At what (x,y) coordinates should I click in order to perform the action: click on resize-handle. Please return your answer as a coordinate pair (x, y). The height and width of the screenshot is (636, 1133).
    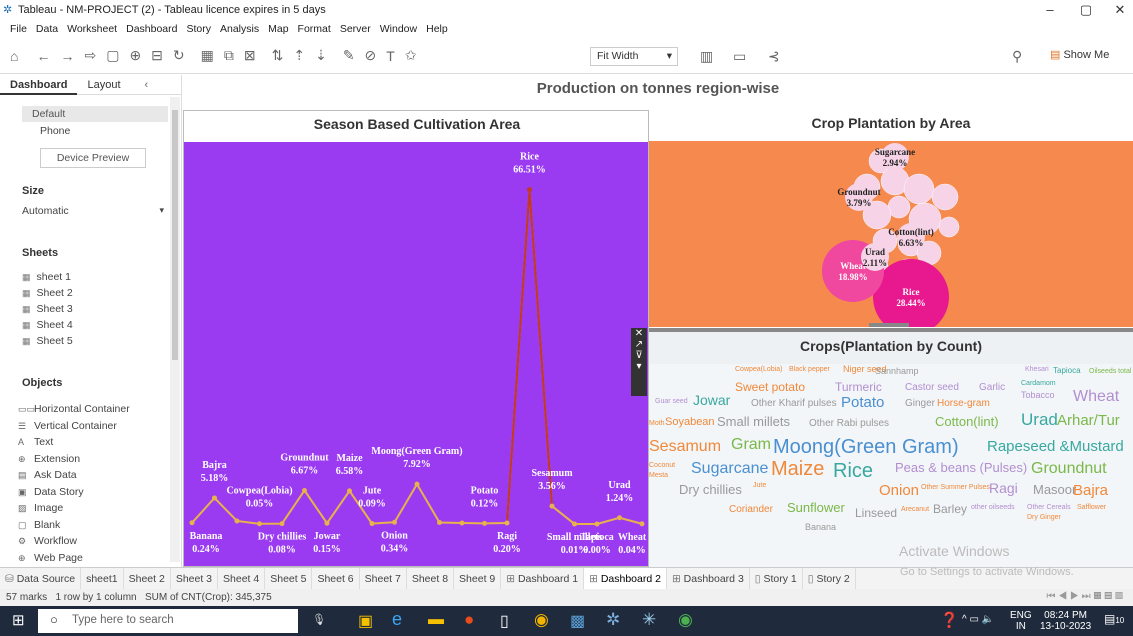
    Looking at the image, I should click on (889, 325).